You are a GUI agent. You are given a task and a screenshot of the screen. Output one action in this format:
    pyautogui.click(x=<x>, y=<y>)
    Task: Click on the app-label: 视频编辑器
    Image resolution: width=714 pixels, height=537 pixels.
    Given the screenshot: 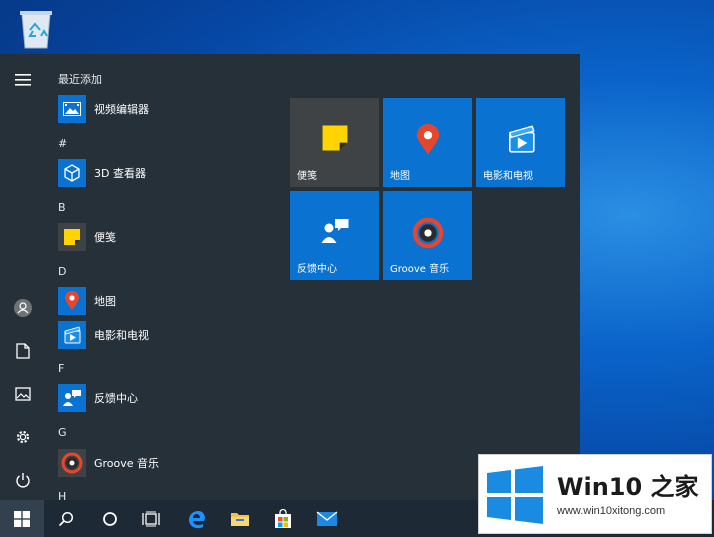 What is the action you would take?
    pyautogui.click(x=121, y=109)
    